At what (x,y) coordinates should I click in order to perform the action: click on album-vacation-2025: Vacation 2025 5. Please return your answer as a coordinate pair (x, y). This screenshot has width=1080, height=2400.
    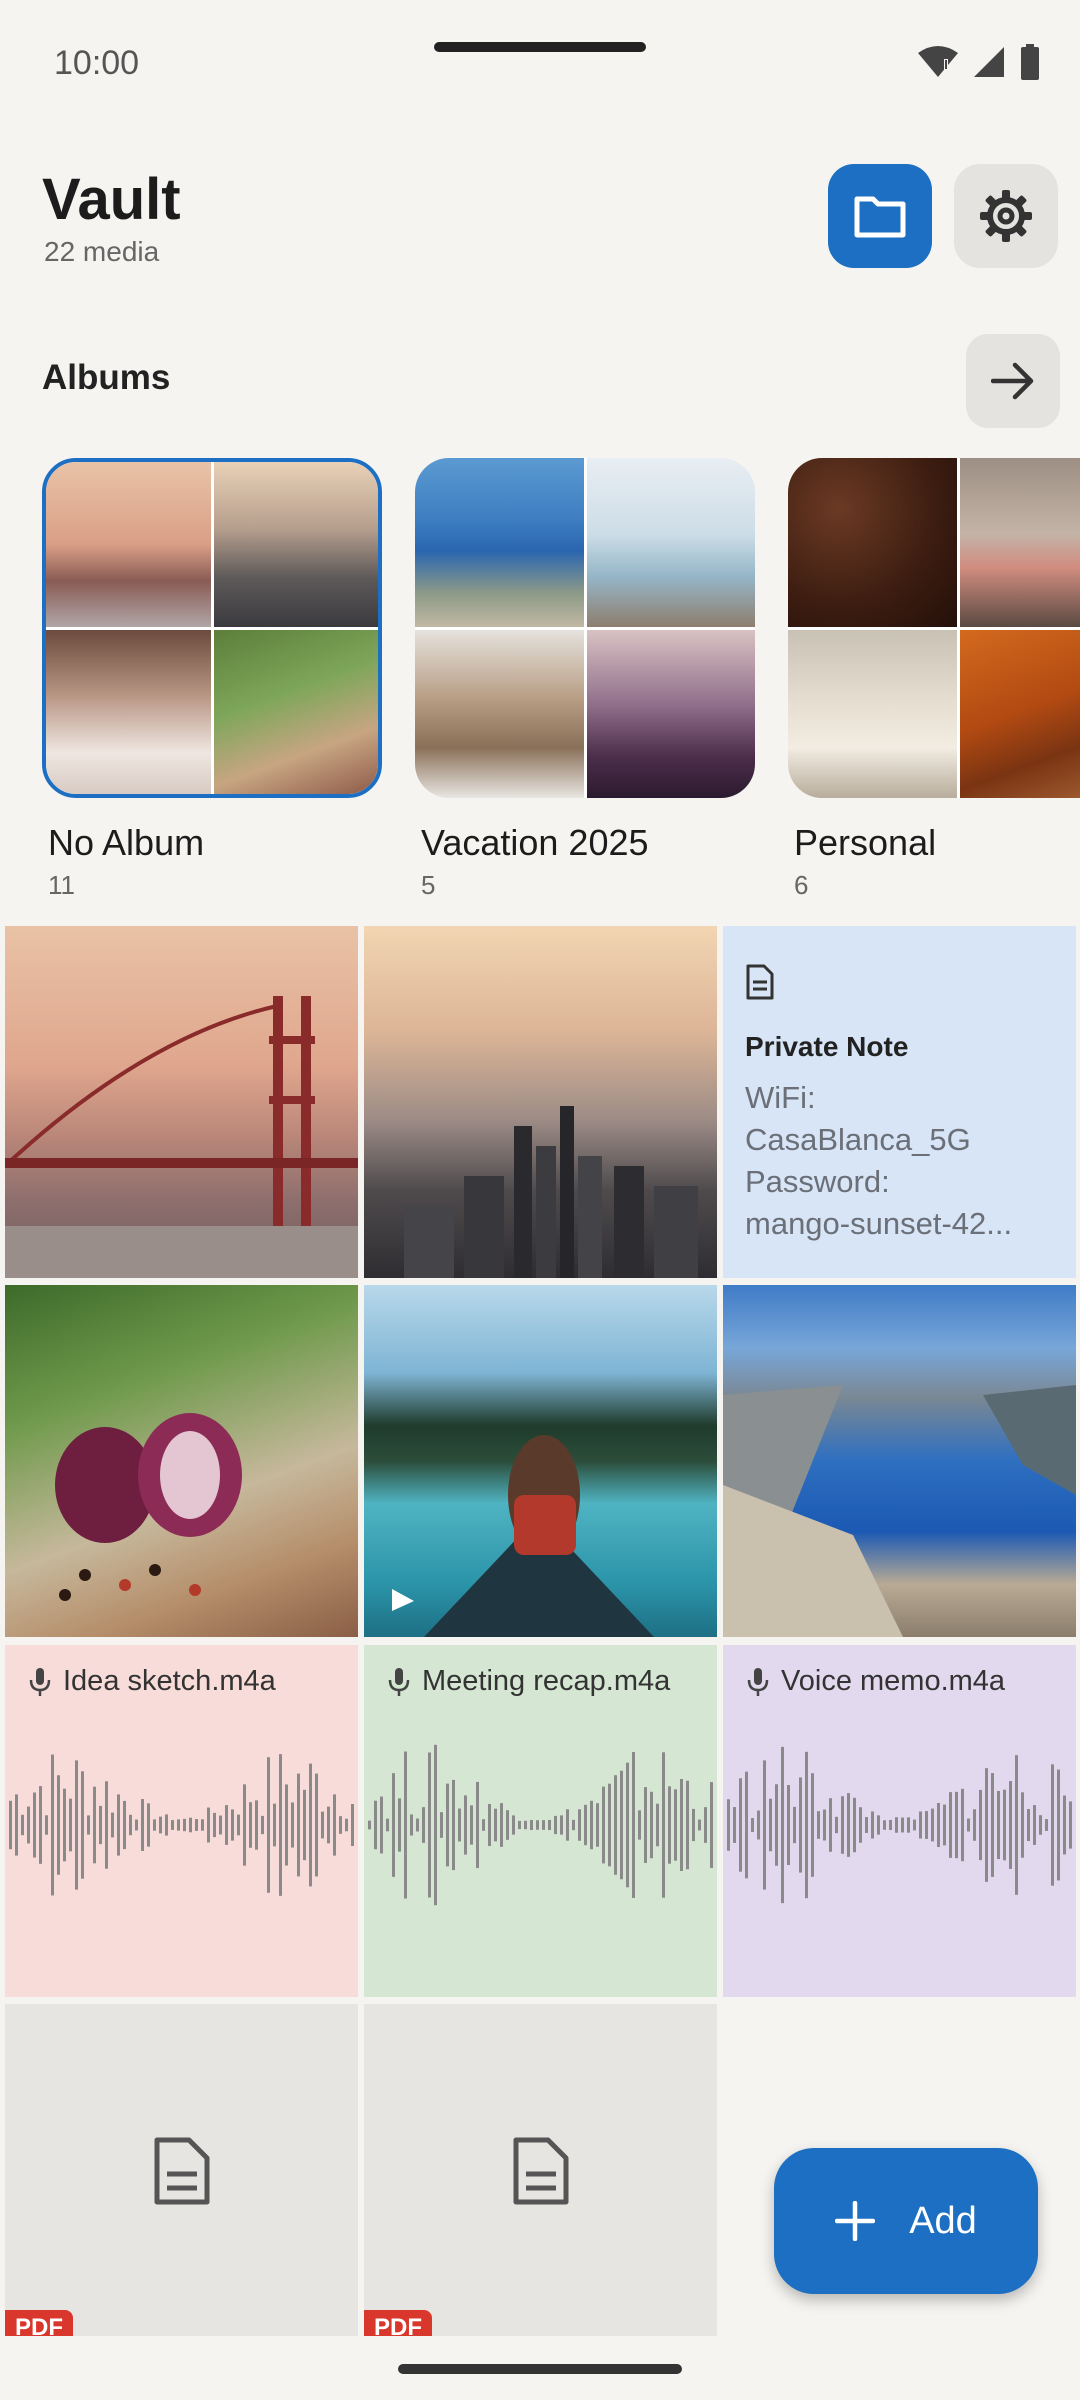
    Looking at the image, I should click on (585, 679).